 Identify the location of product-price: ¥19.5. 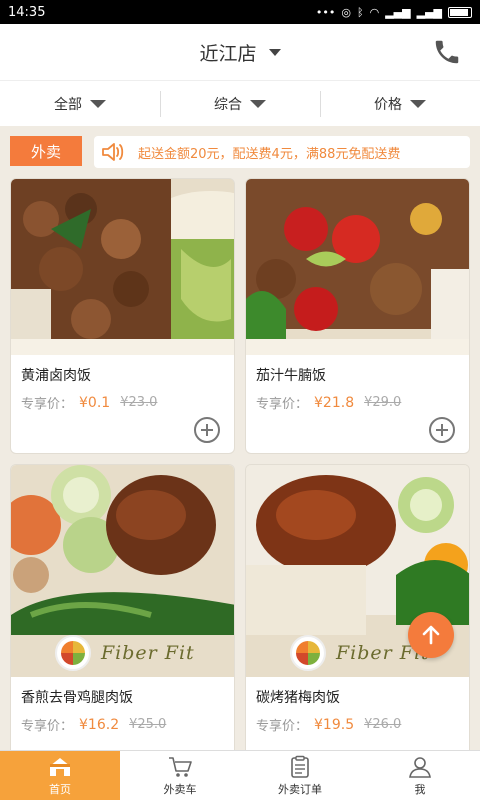
(334, 724).